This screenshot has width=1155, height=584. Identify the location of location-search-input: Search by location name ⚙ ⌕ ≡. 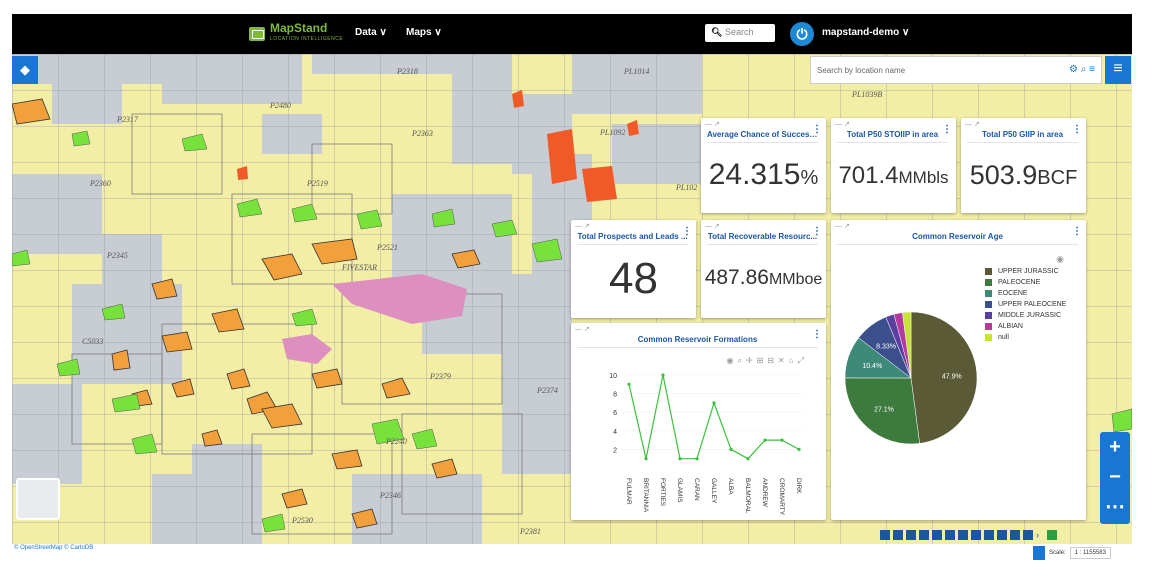
(956, 70).